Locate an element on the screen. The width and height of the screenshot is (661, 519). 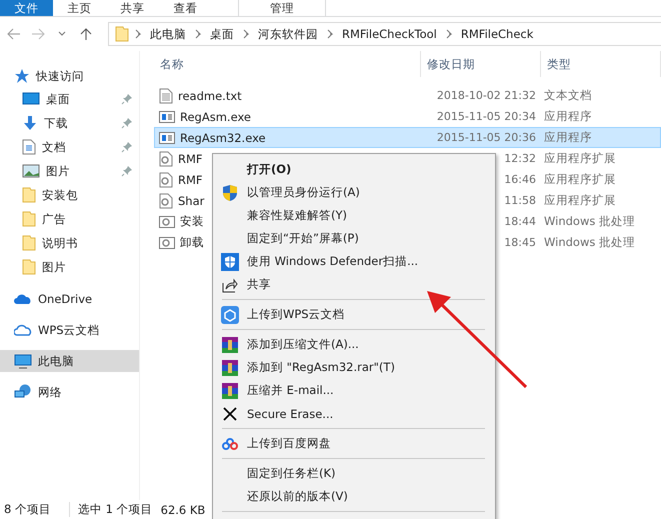
file-date: 2015-11-05 20:36 is located at coordinates (486, 137).